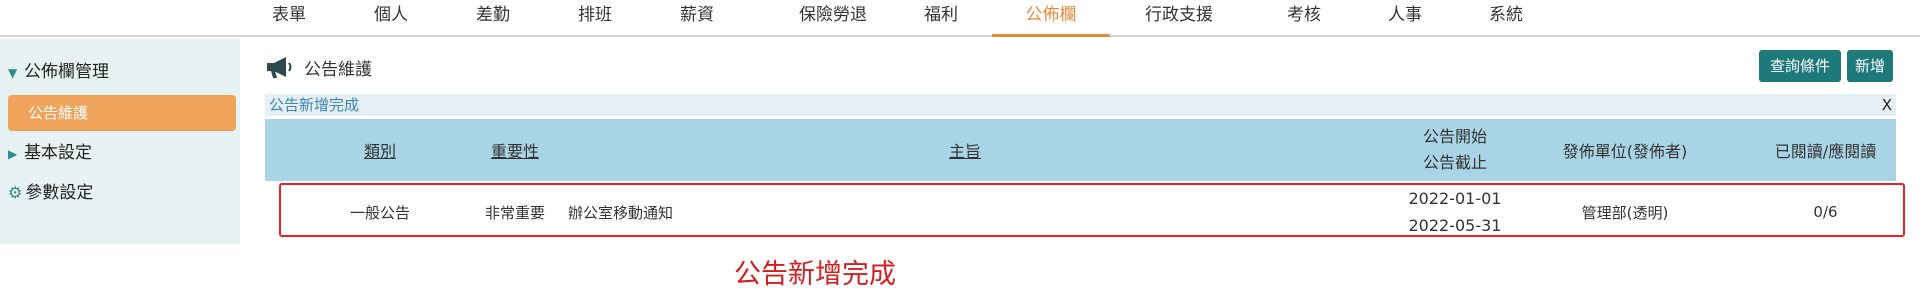 Image resolution: width=1920 pixels, height=306 pixels. What do you see at coordinates (493, 18) in the screenshot?
I see `nav-item-attendance: 差勤` at bounding box center [493, 18].